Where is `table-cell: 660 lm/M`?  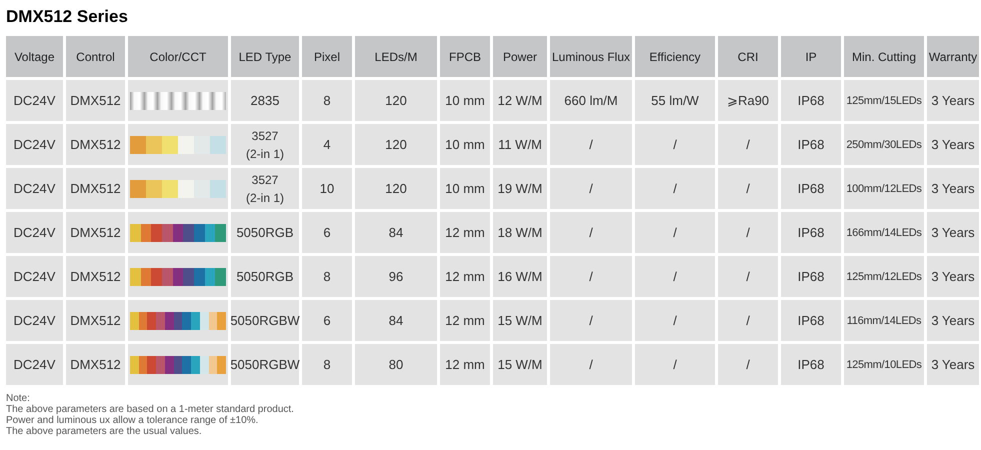 table-cell: 660 lm/M is located at coordinates (591, 100).